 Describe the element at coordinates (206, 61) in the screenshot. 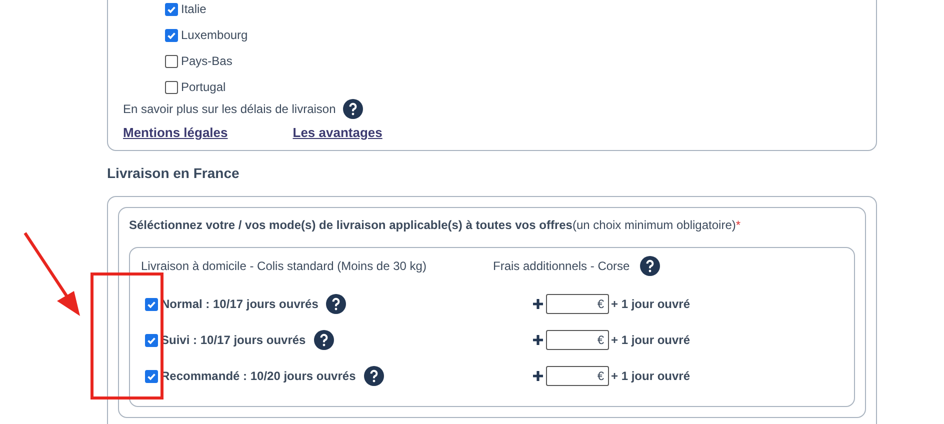

I see `country-label: Pays-Bas` at that location.